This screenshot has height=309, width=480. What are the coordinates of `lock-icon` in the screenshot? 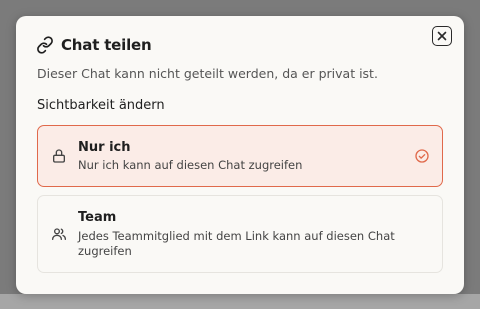 It's located at (59, 156).